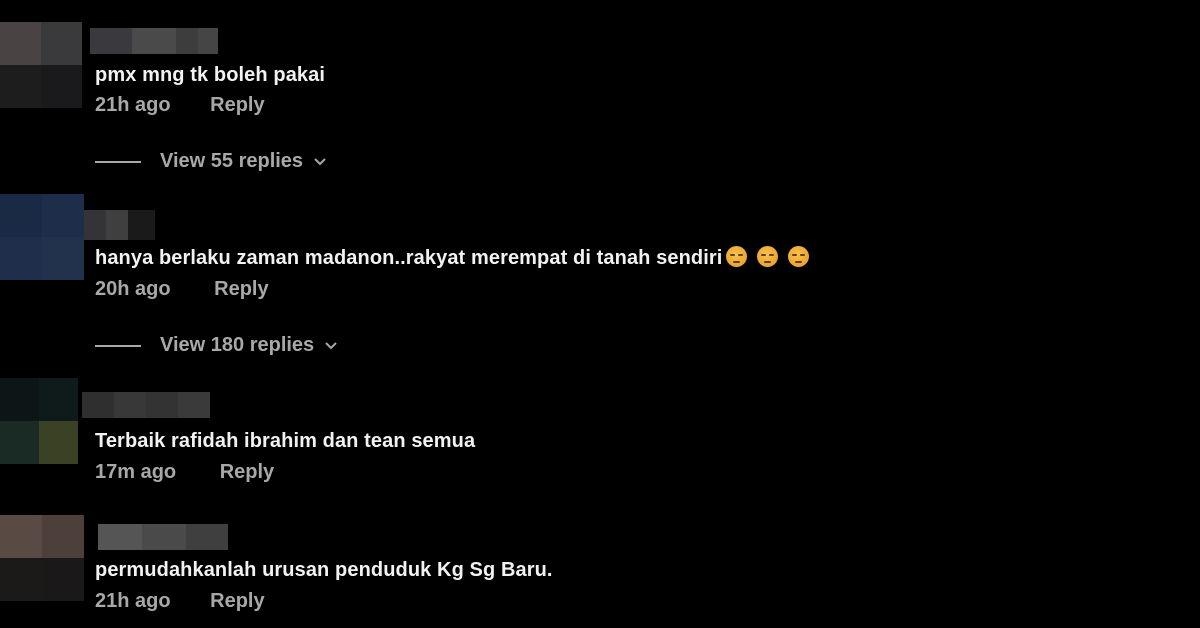 The width and height of the screenshot is (1200, 628). Describe the element at coordinates (184, 472) in the screenshot. I see `comment-meta: 17m ago Reply` at that location.